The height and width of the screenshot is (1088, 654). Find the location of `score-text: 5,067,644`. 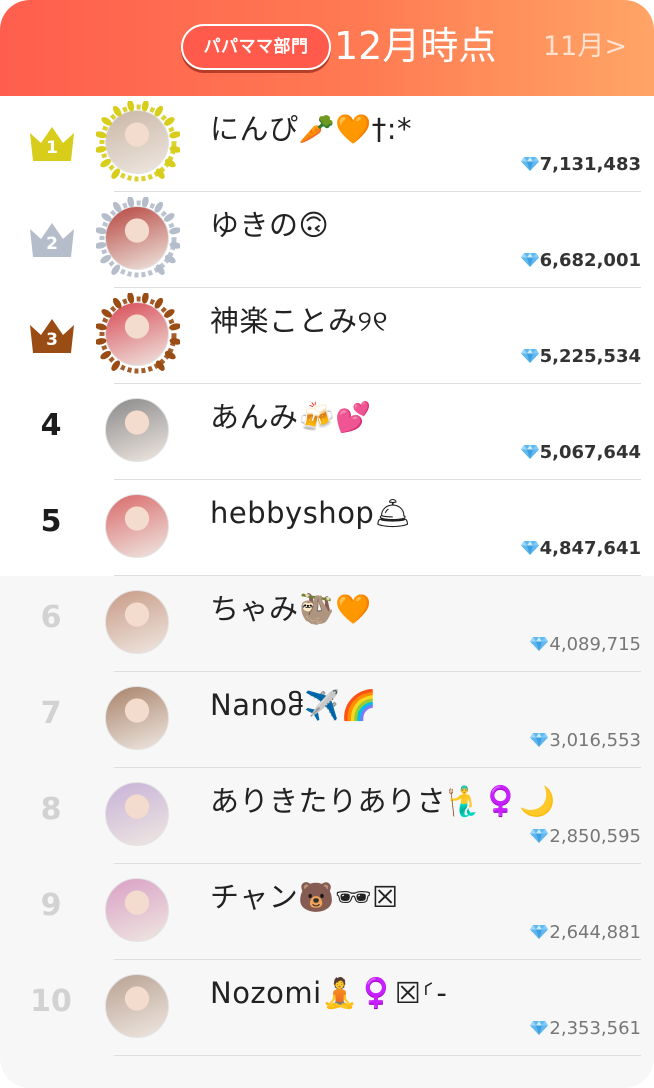

score-text: 5,067,644 is located at coordinates (590, 452).